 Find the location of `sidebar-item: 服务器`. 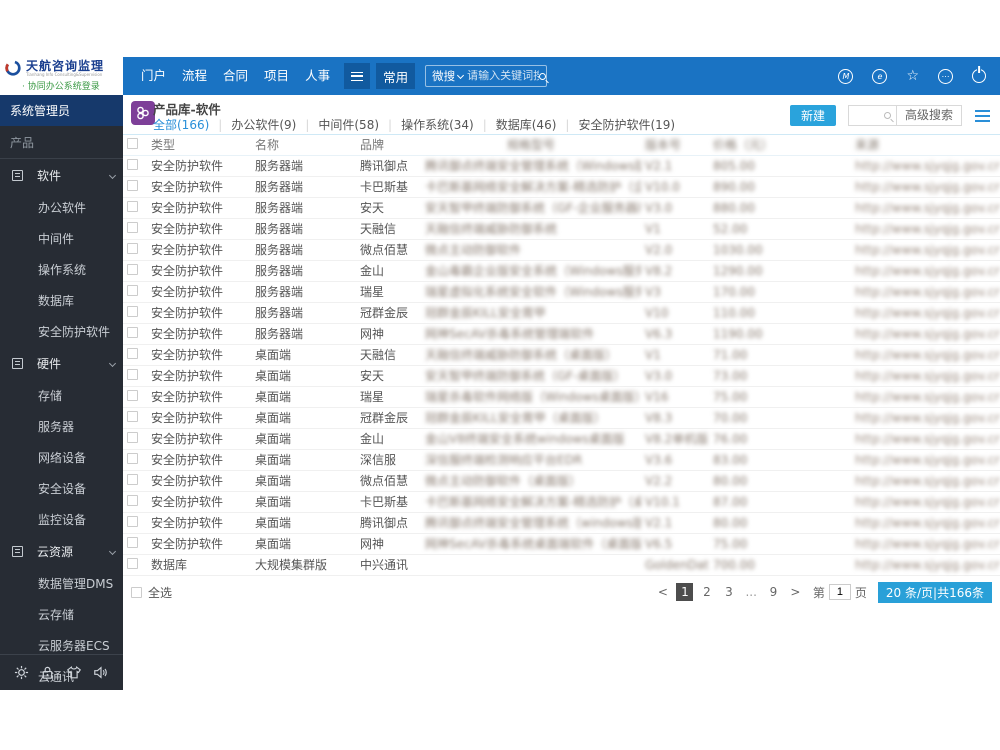

sidebar-item: 服务器 is located at coordinates (61, 426).